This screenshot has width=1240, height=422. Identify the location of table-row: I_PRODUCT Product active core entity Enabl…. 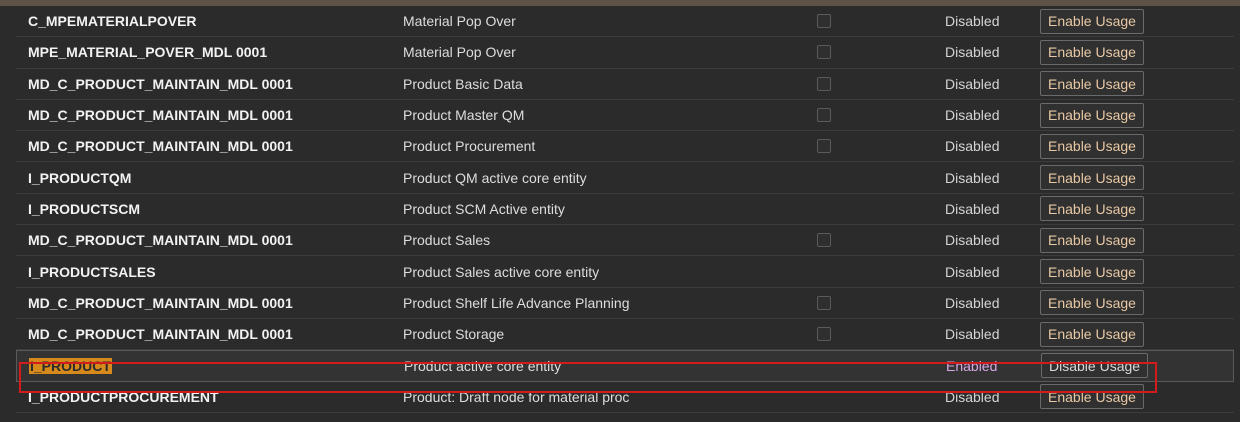
(625, 366).